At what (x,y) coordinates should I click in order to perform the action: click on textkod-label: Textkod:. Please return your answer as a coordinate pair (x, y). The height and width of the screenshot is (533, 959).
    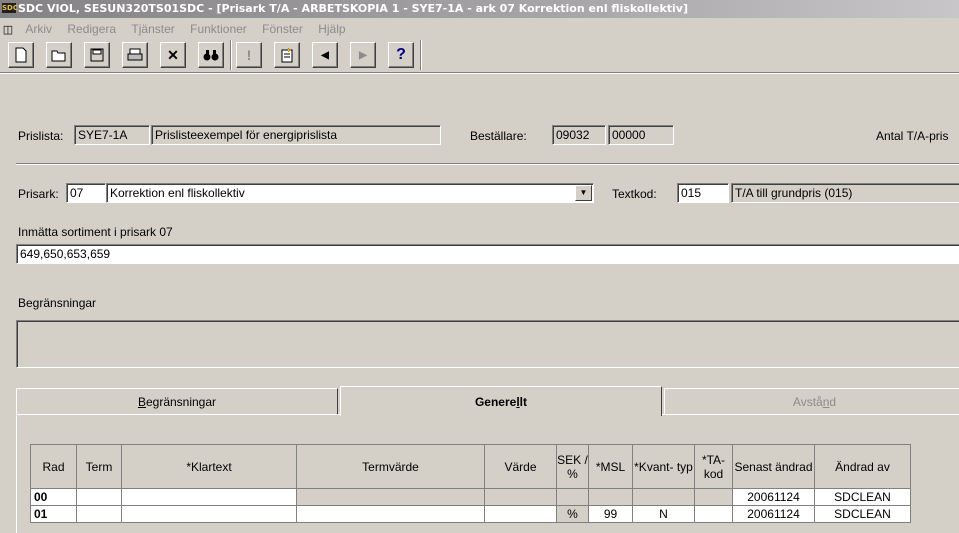
    Looking at the image, I should click on (634, 194).